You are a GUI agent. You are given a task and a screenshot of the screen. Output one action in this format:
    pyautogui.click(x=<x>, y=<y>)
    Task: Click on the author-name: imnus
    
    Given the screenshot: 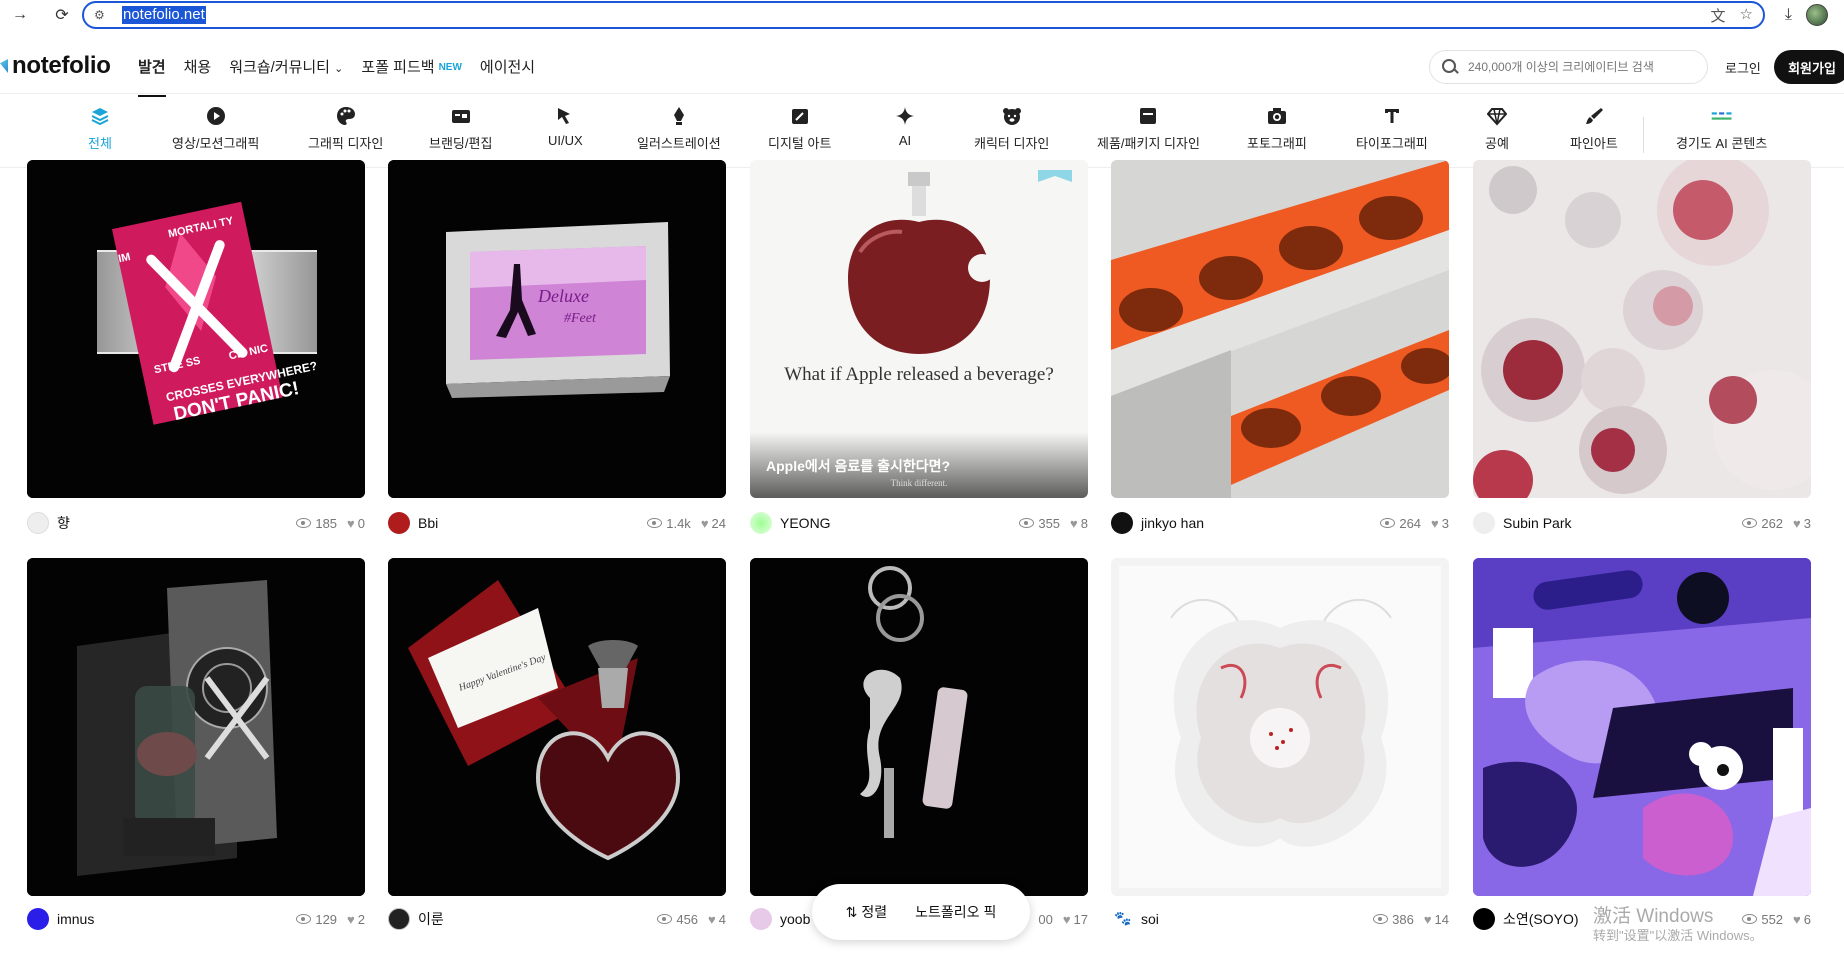 What is the action you would take?
    pyautogui.click(x=75, y=919)
    